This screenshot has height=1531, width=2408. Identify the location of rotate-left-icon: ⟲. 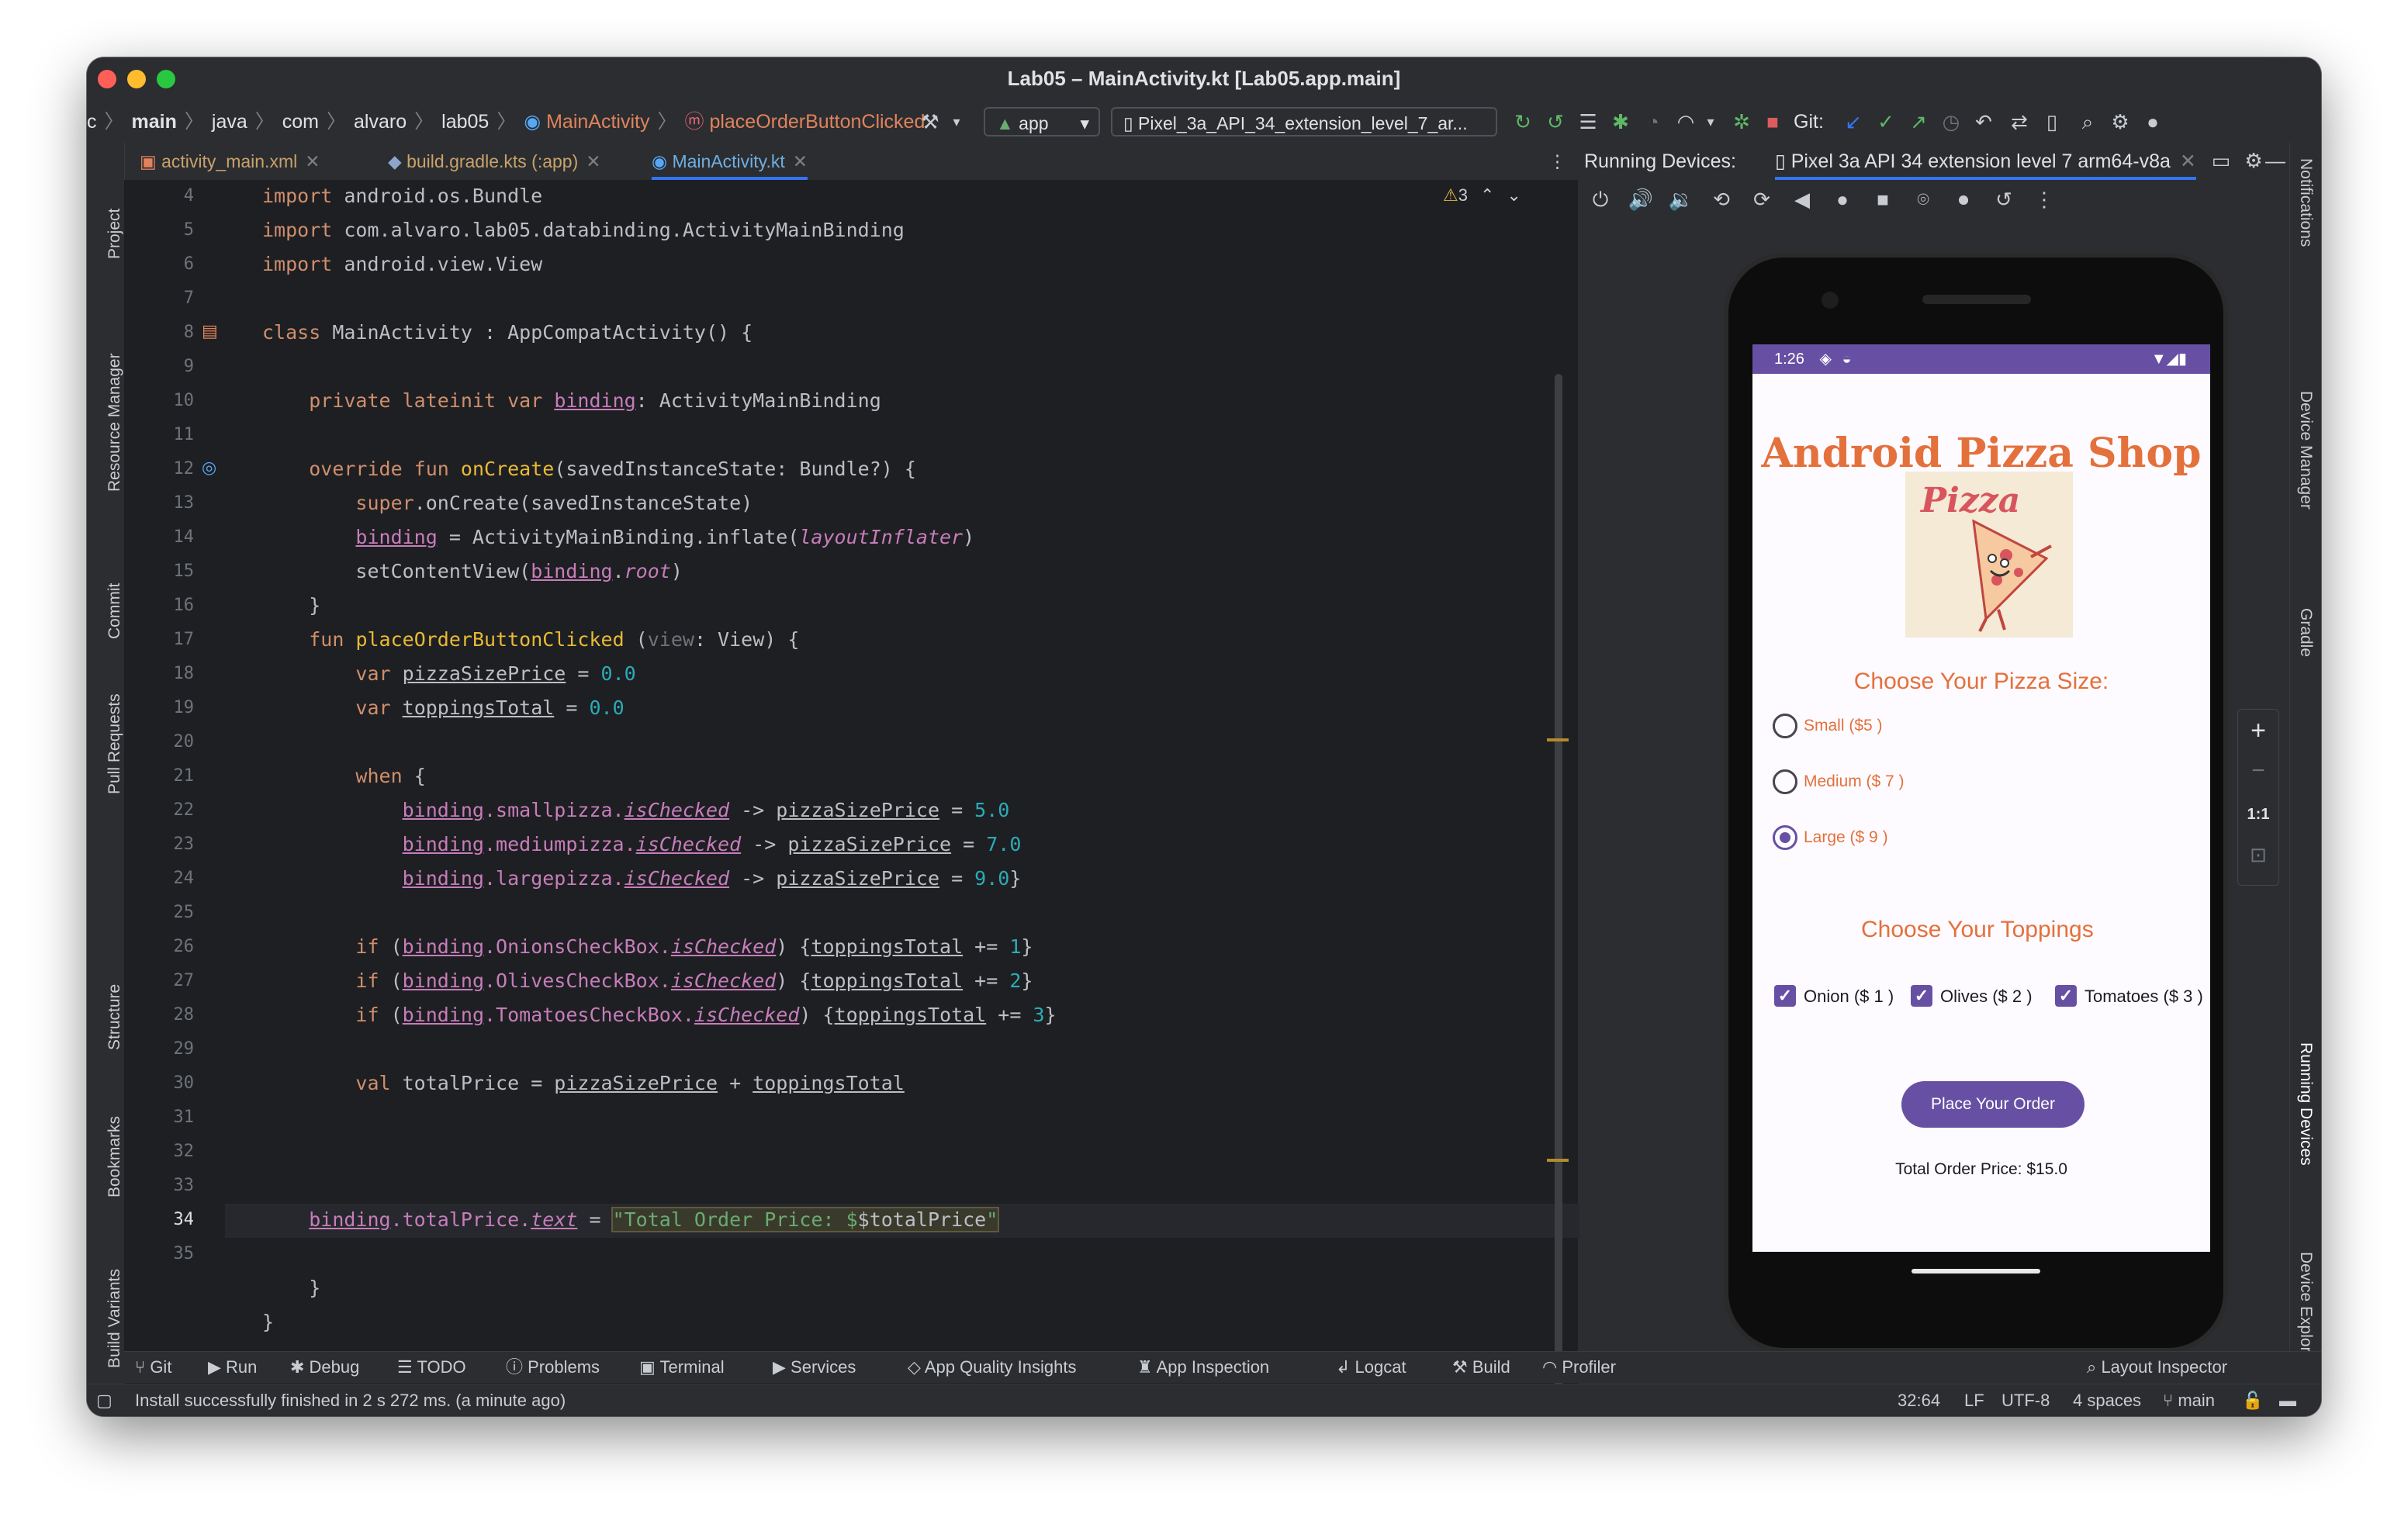
(1722, 199).